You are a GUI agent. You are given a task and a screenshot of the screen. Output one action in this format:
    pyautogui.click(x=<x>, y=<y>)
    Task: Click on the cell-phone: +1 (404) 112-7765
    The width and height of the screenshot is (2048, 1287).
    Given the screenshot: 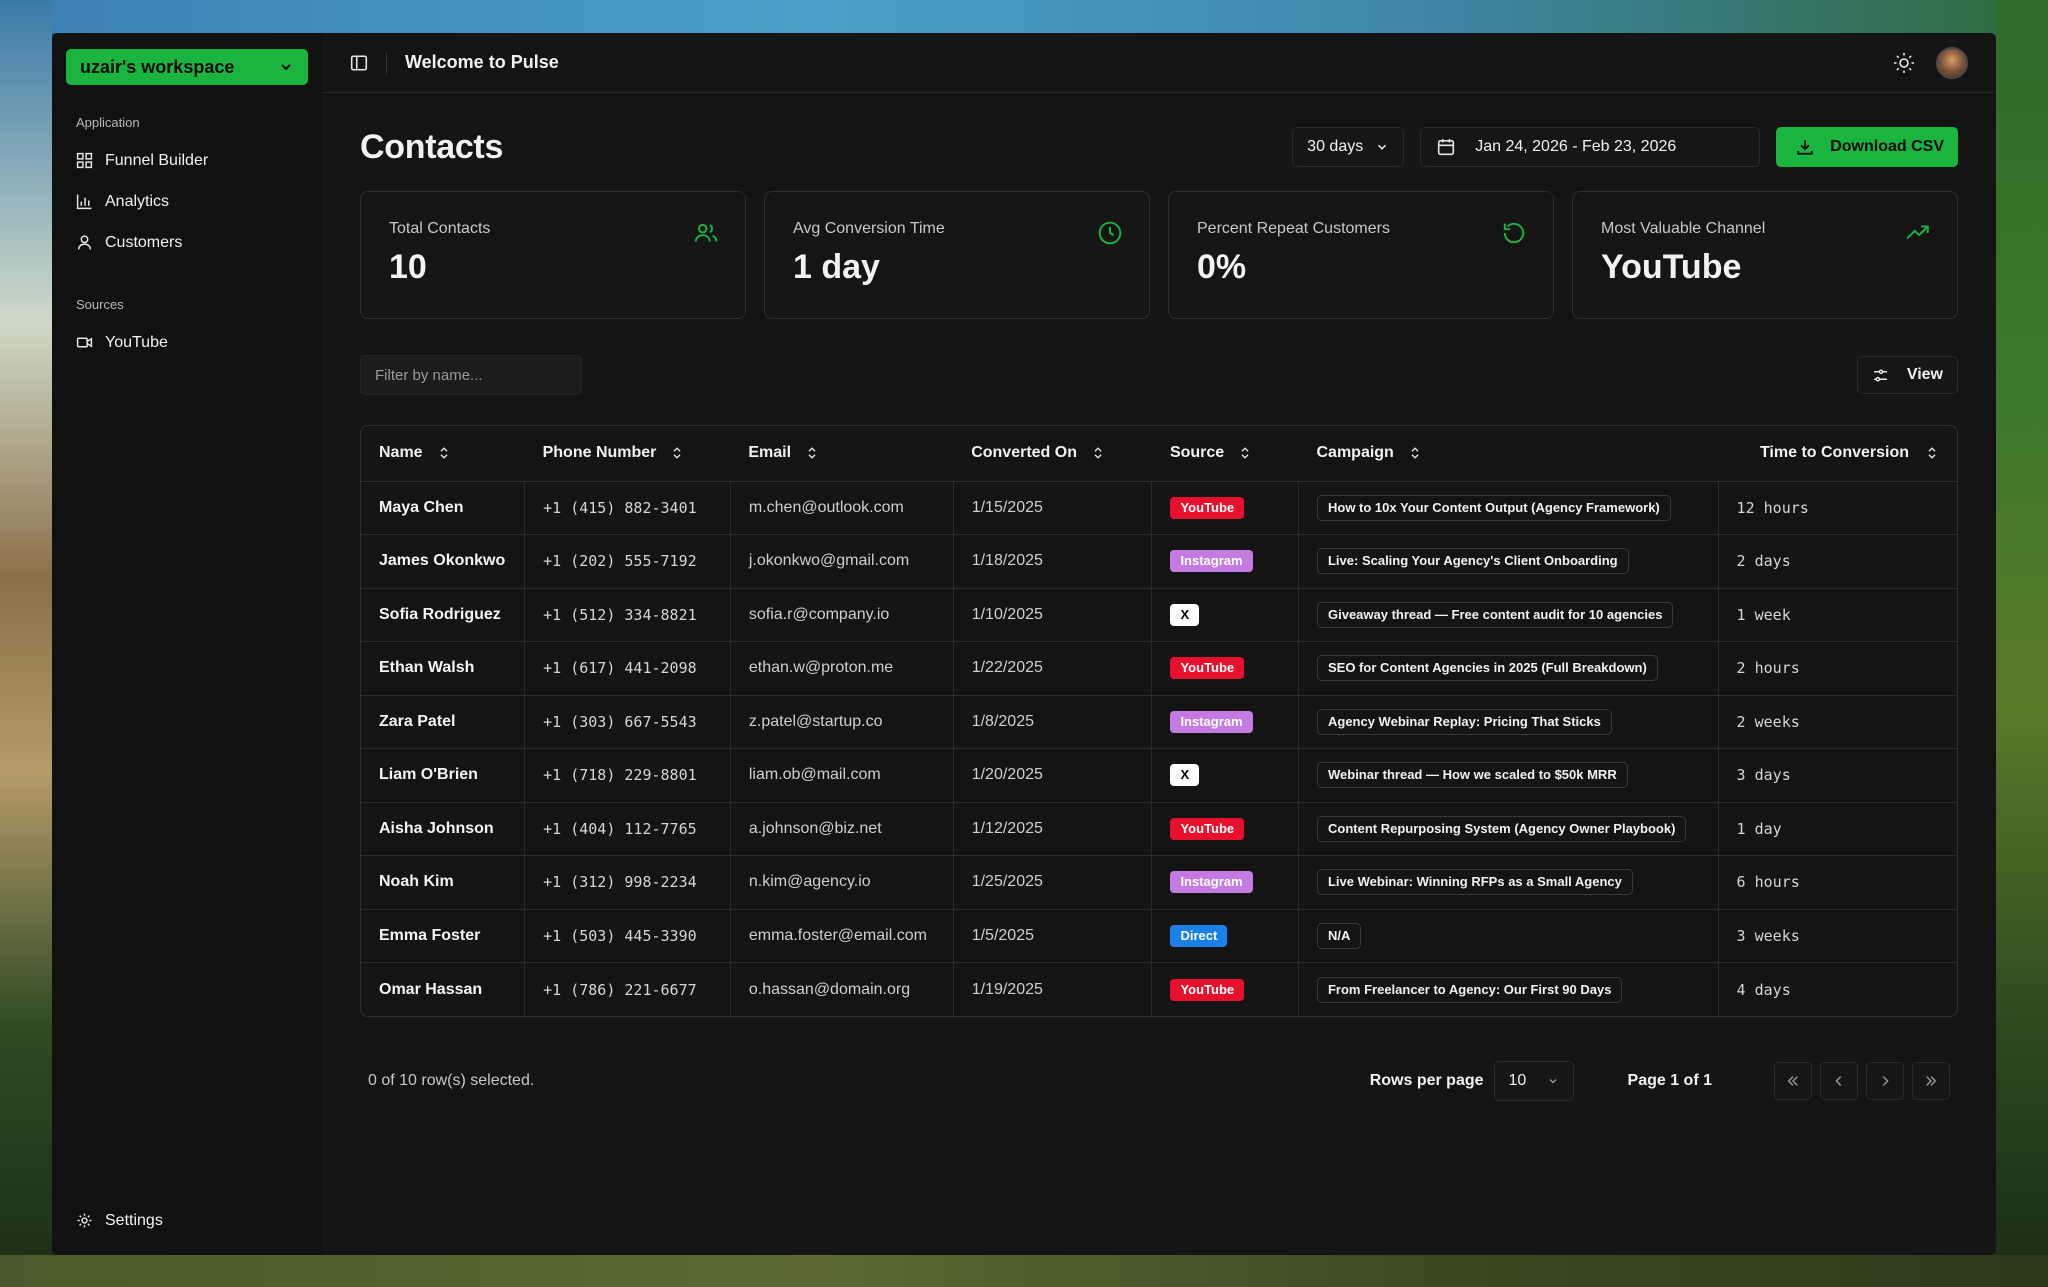 What is the action you would take?
    pyautogui.click(x=627, y=828)
    